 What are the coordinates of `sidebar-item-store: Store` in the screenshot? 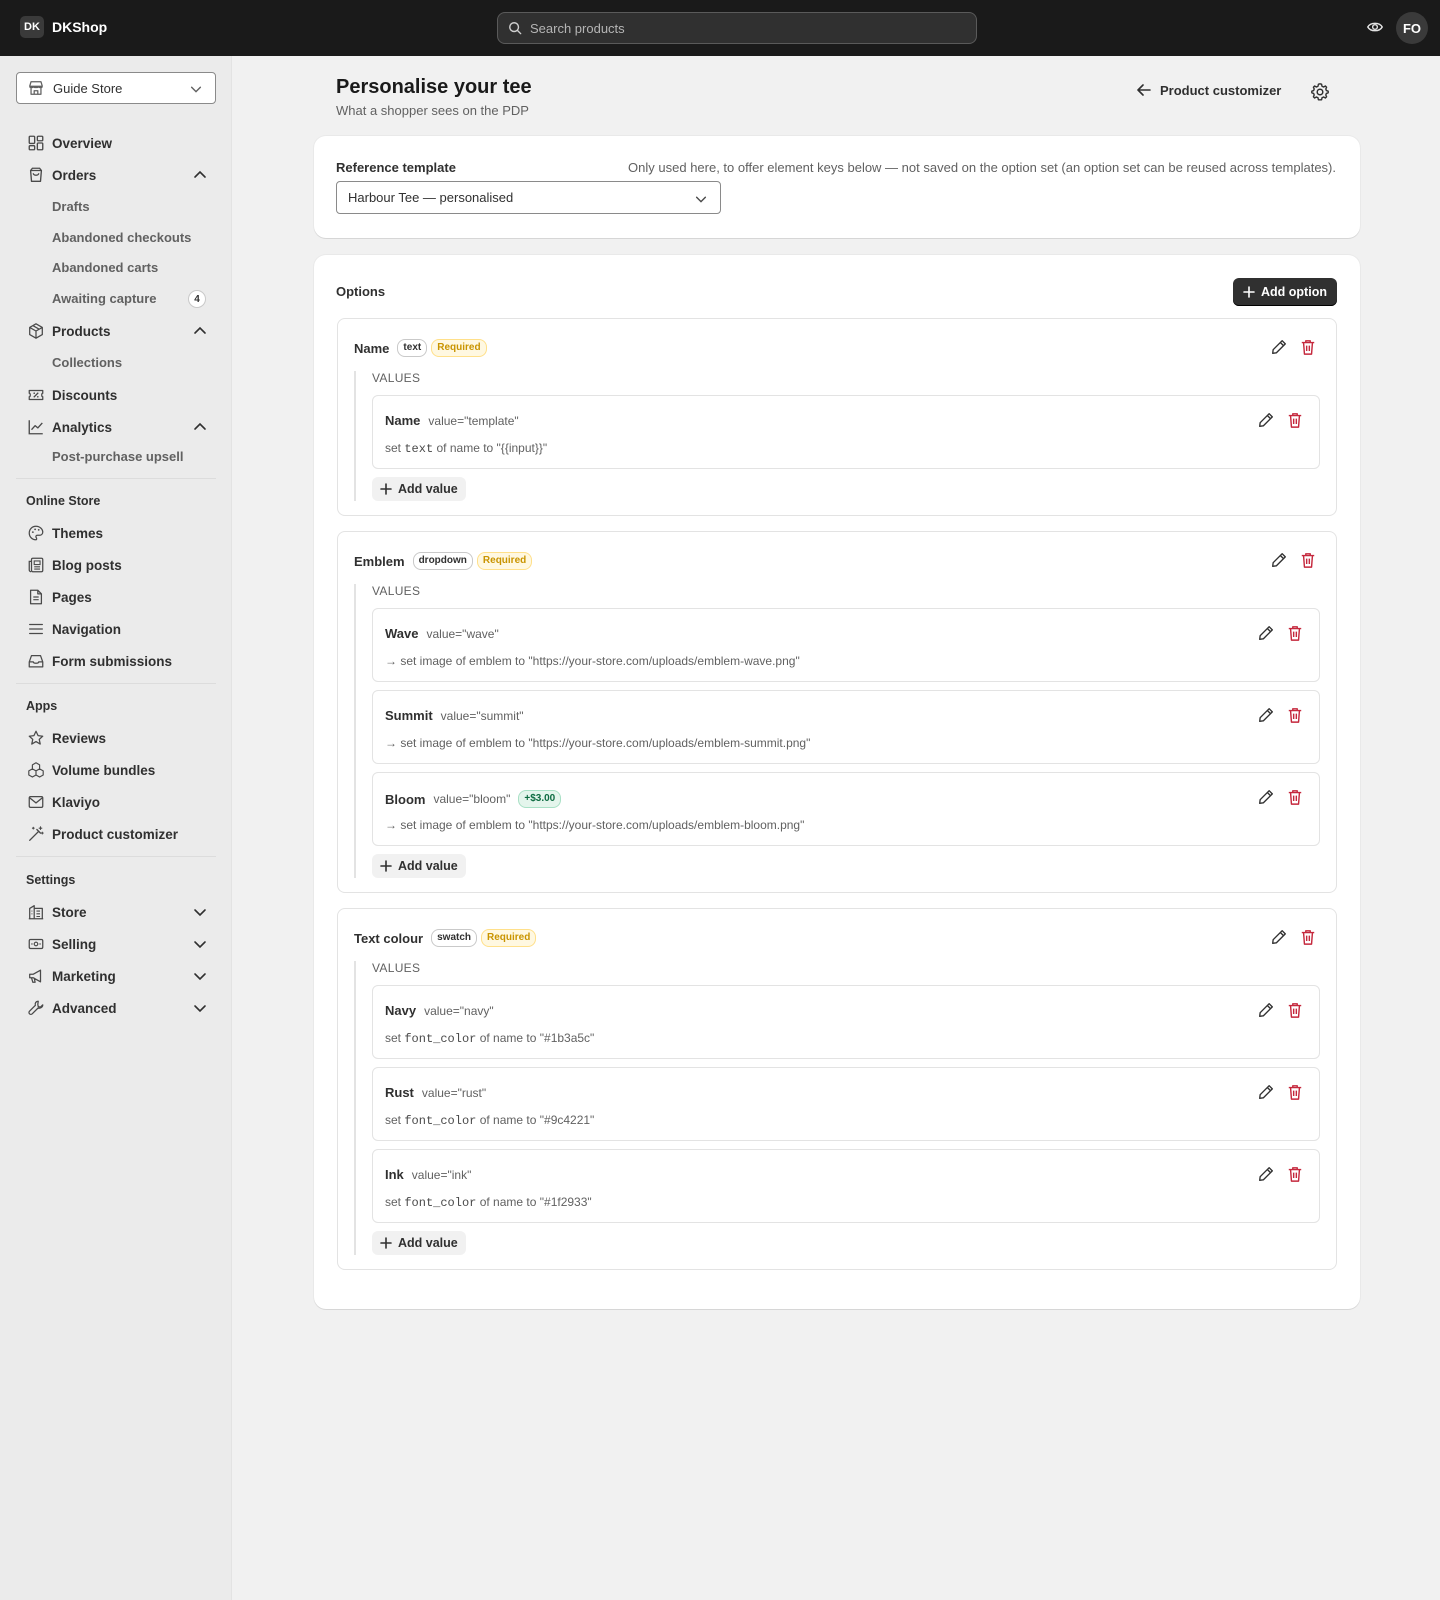 It's located at (116, 912).